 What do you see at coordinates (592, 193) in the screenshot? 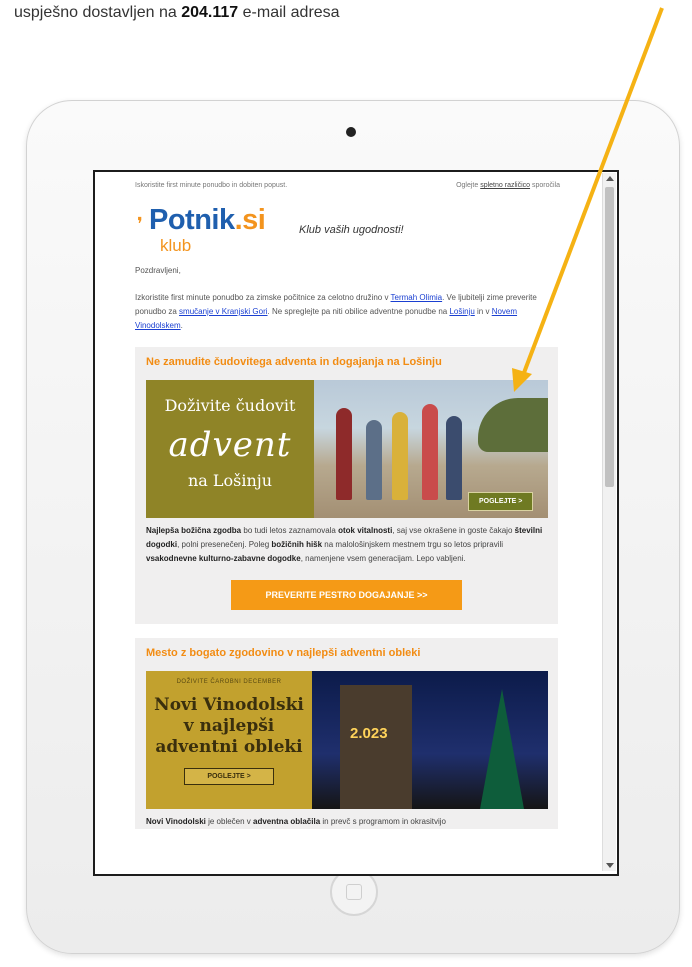
I see `arrow-shaft` at bounding box center [592, 193].